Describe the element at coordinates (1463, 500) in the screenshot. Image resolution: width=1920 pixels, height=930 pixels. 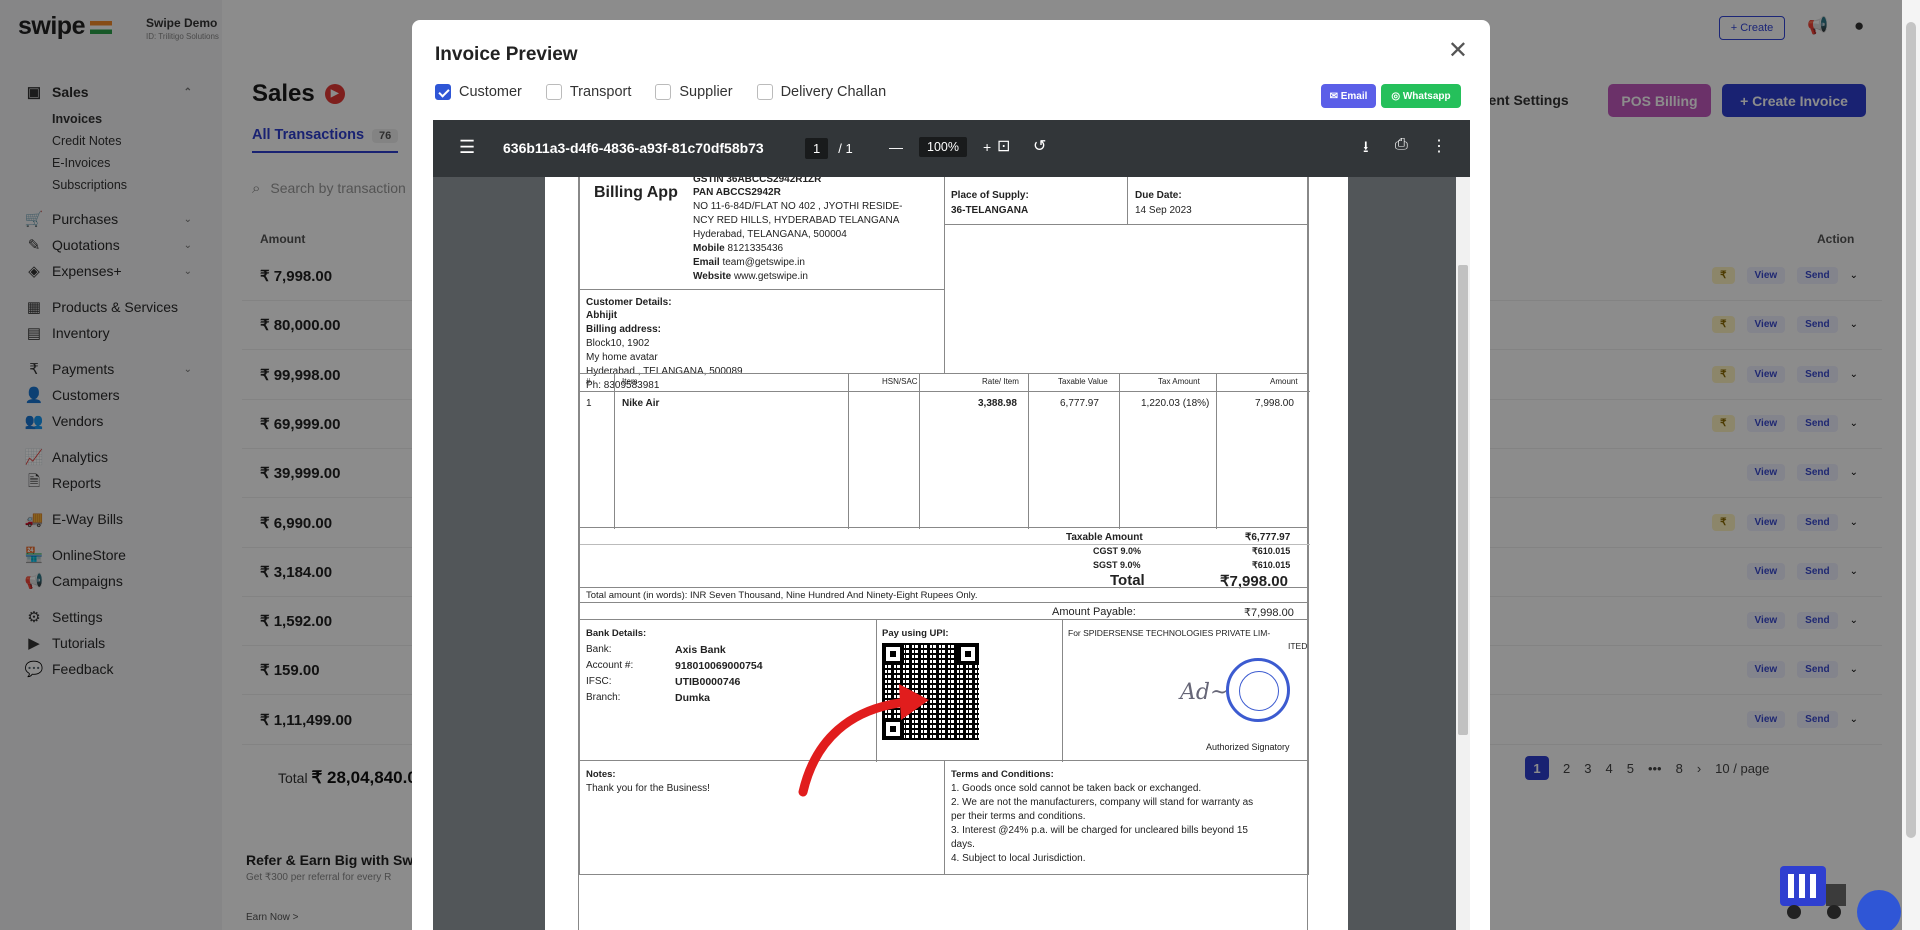
I see `pdf-scrollbar-thumb` at that location.